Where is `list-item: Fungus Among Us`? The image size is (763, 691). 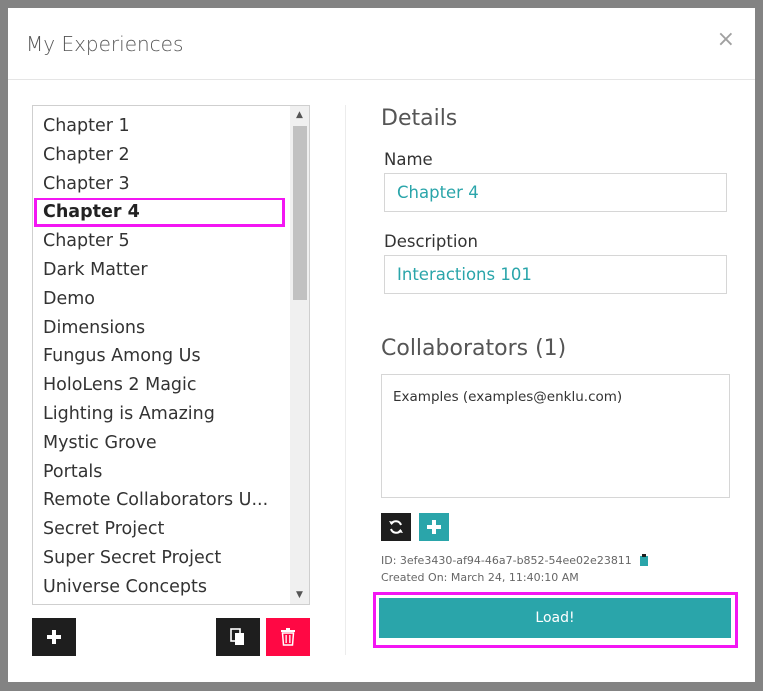 list-item: Fungus Among Us is located at coordinates (162, 356).